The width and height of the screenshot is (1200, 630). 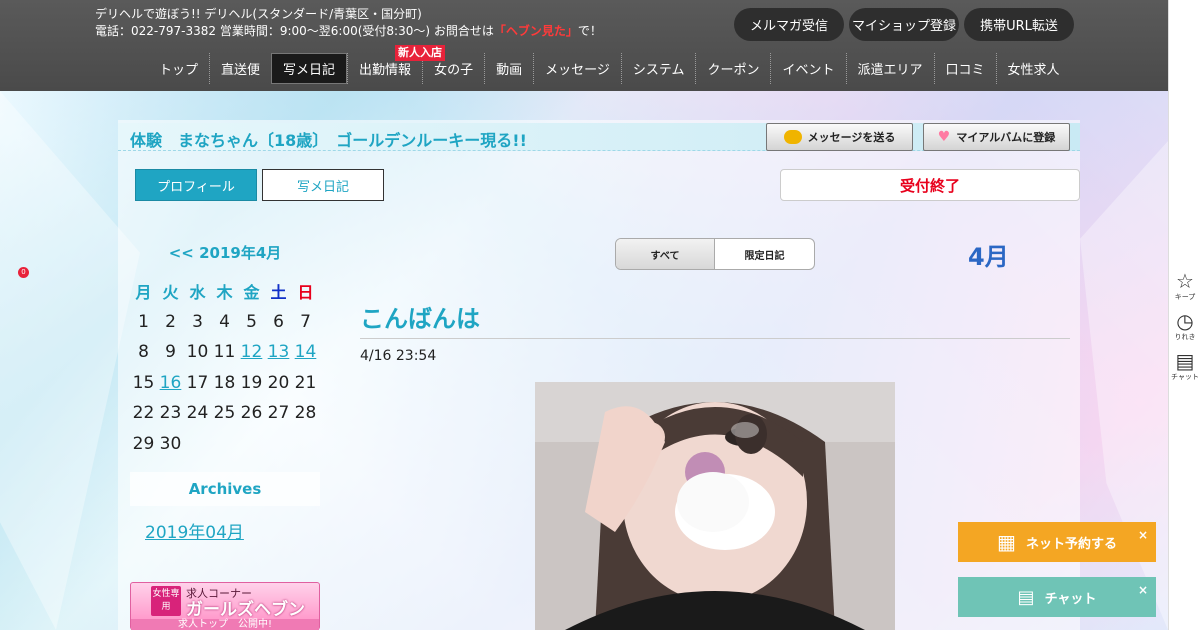 I want to click on calendar-day-link: 12, so click(x=251, y=352).